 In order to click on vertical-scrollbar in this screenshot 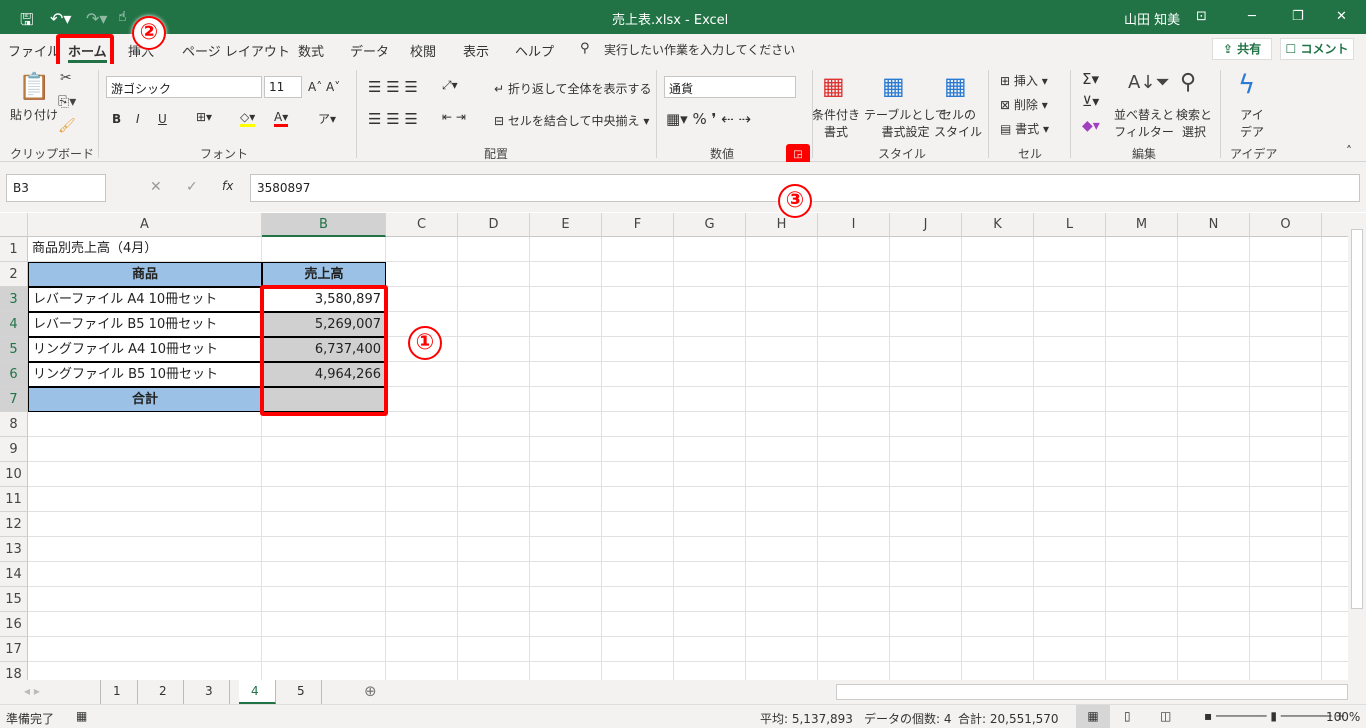, I will do `click(1357, 446)`.